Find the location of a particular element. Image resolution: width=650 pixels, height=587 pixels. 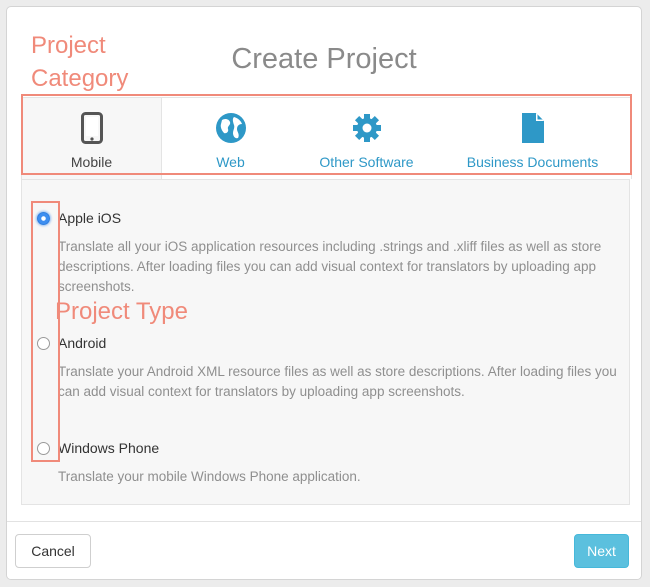

dialog-footer: Cancel Next is located at coordinates (324, 550).